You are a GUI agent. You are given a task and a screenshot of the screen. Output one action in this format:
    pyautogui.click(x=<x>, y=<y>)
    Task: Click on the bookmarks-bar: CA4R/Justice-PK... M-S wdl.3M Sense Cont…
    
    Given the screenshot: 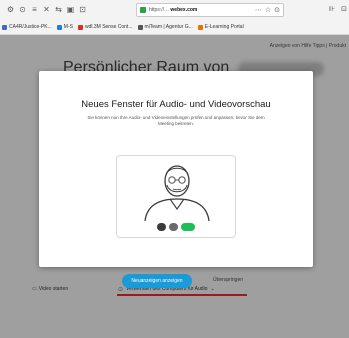 What is the action you would take?
    pyautogui.click(x=174, y=27)
    